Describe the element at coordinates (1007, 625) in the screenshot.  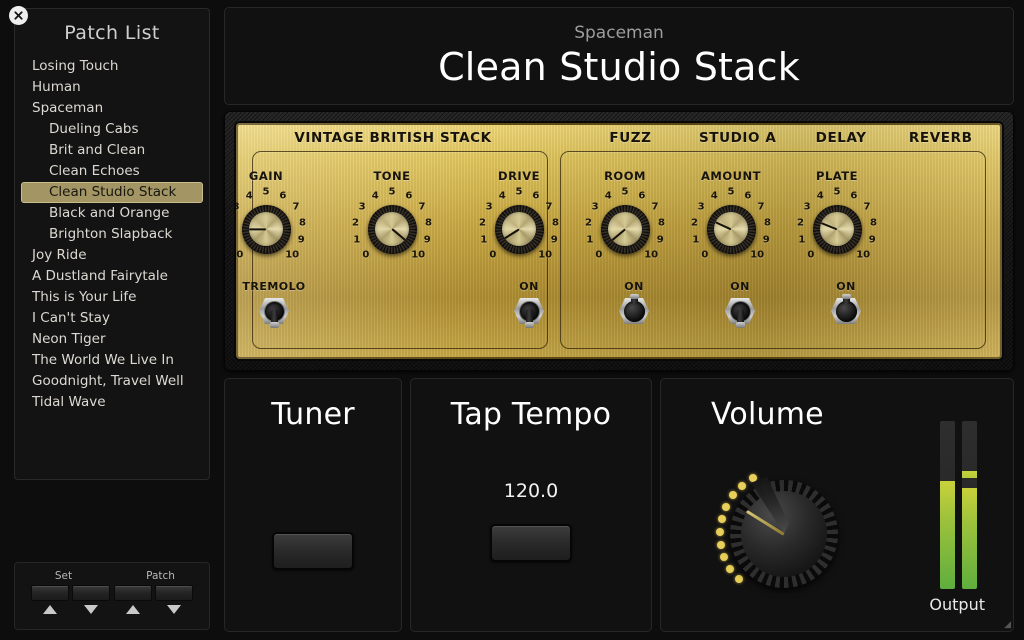
I see `resize-handle: ◢` at that location.